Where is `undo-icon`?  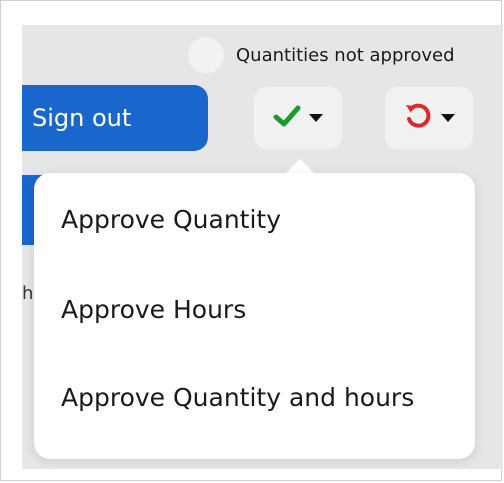 undo-icon is located at coordinates (418, 118).